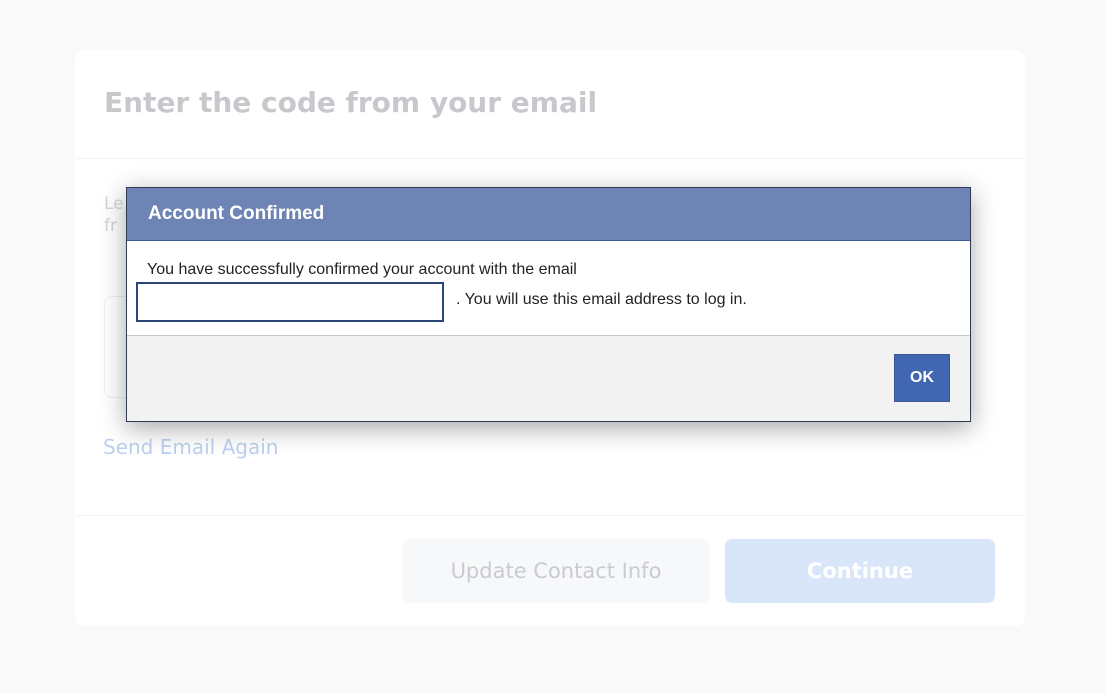  What do you see at coordinates (548, 378) in the screenshot?
I see `dialog-footer: OK` at bounding box center [548, 378].